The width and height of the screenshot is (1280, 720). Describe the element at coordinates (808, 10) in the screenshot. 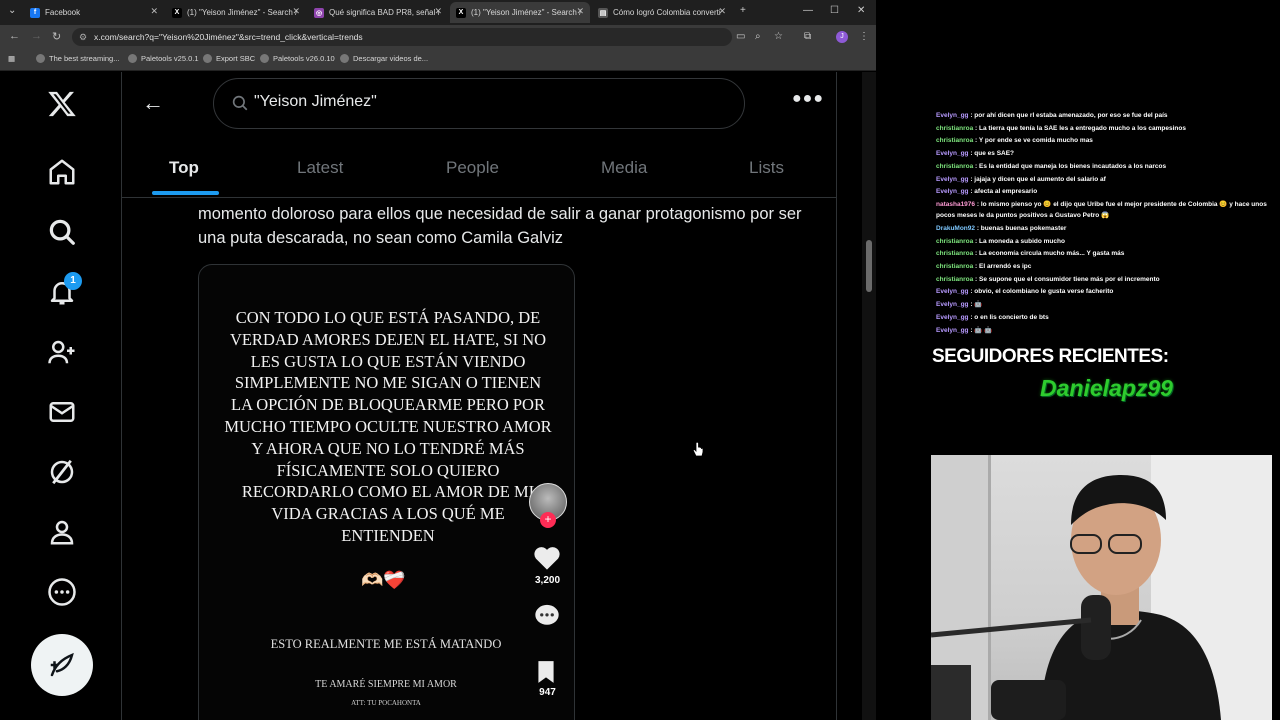

I see `minimize-icon: —` at that location.